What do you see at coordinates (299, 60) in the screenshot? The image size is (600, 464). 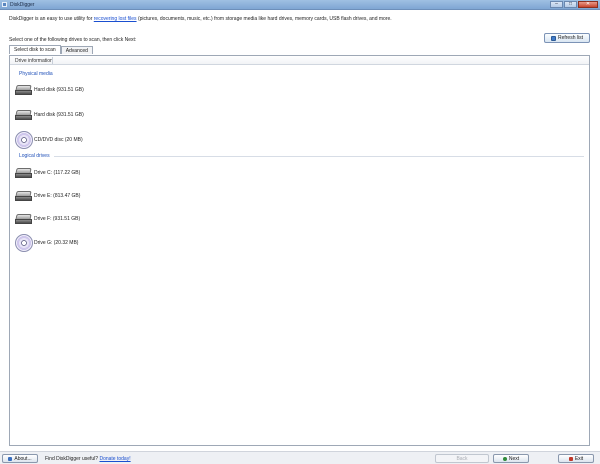 I see `column-header: Drive information` at bounding box center [299, 60].